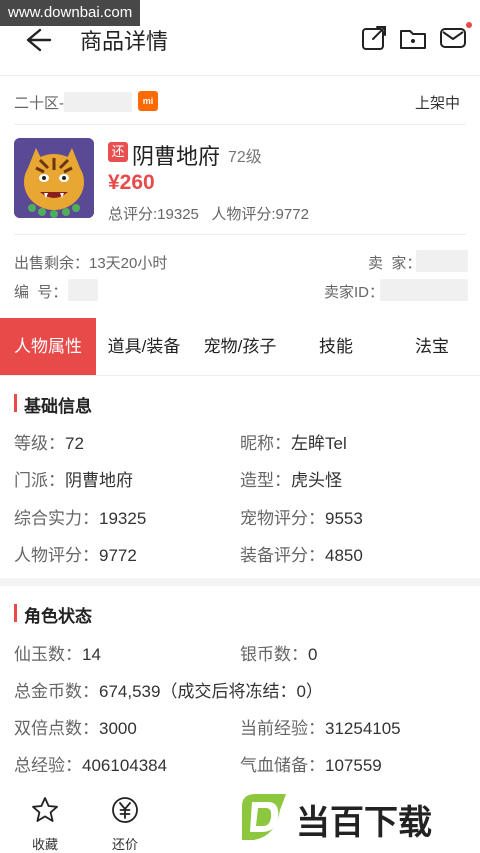 This screenshot has width=480, height=853. I want to click on seller-label: 卖 家：, so click(395, 263).